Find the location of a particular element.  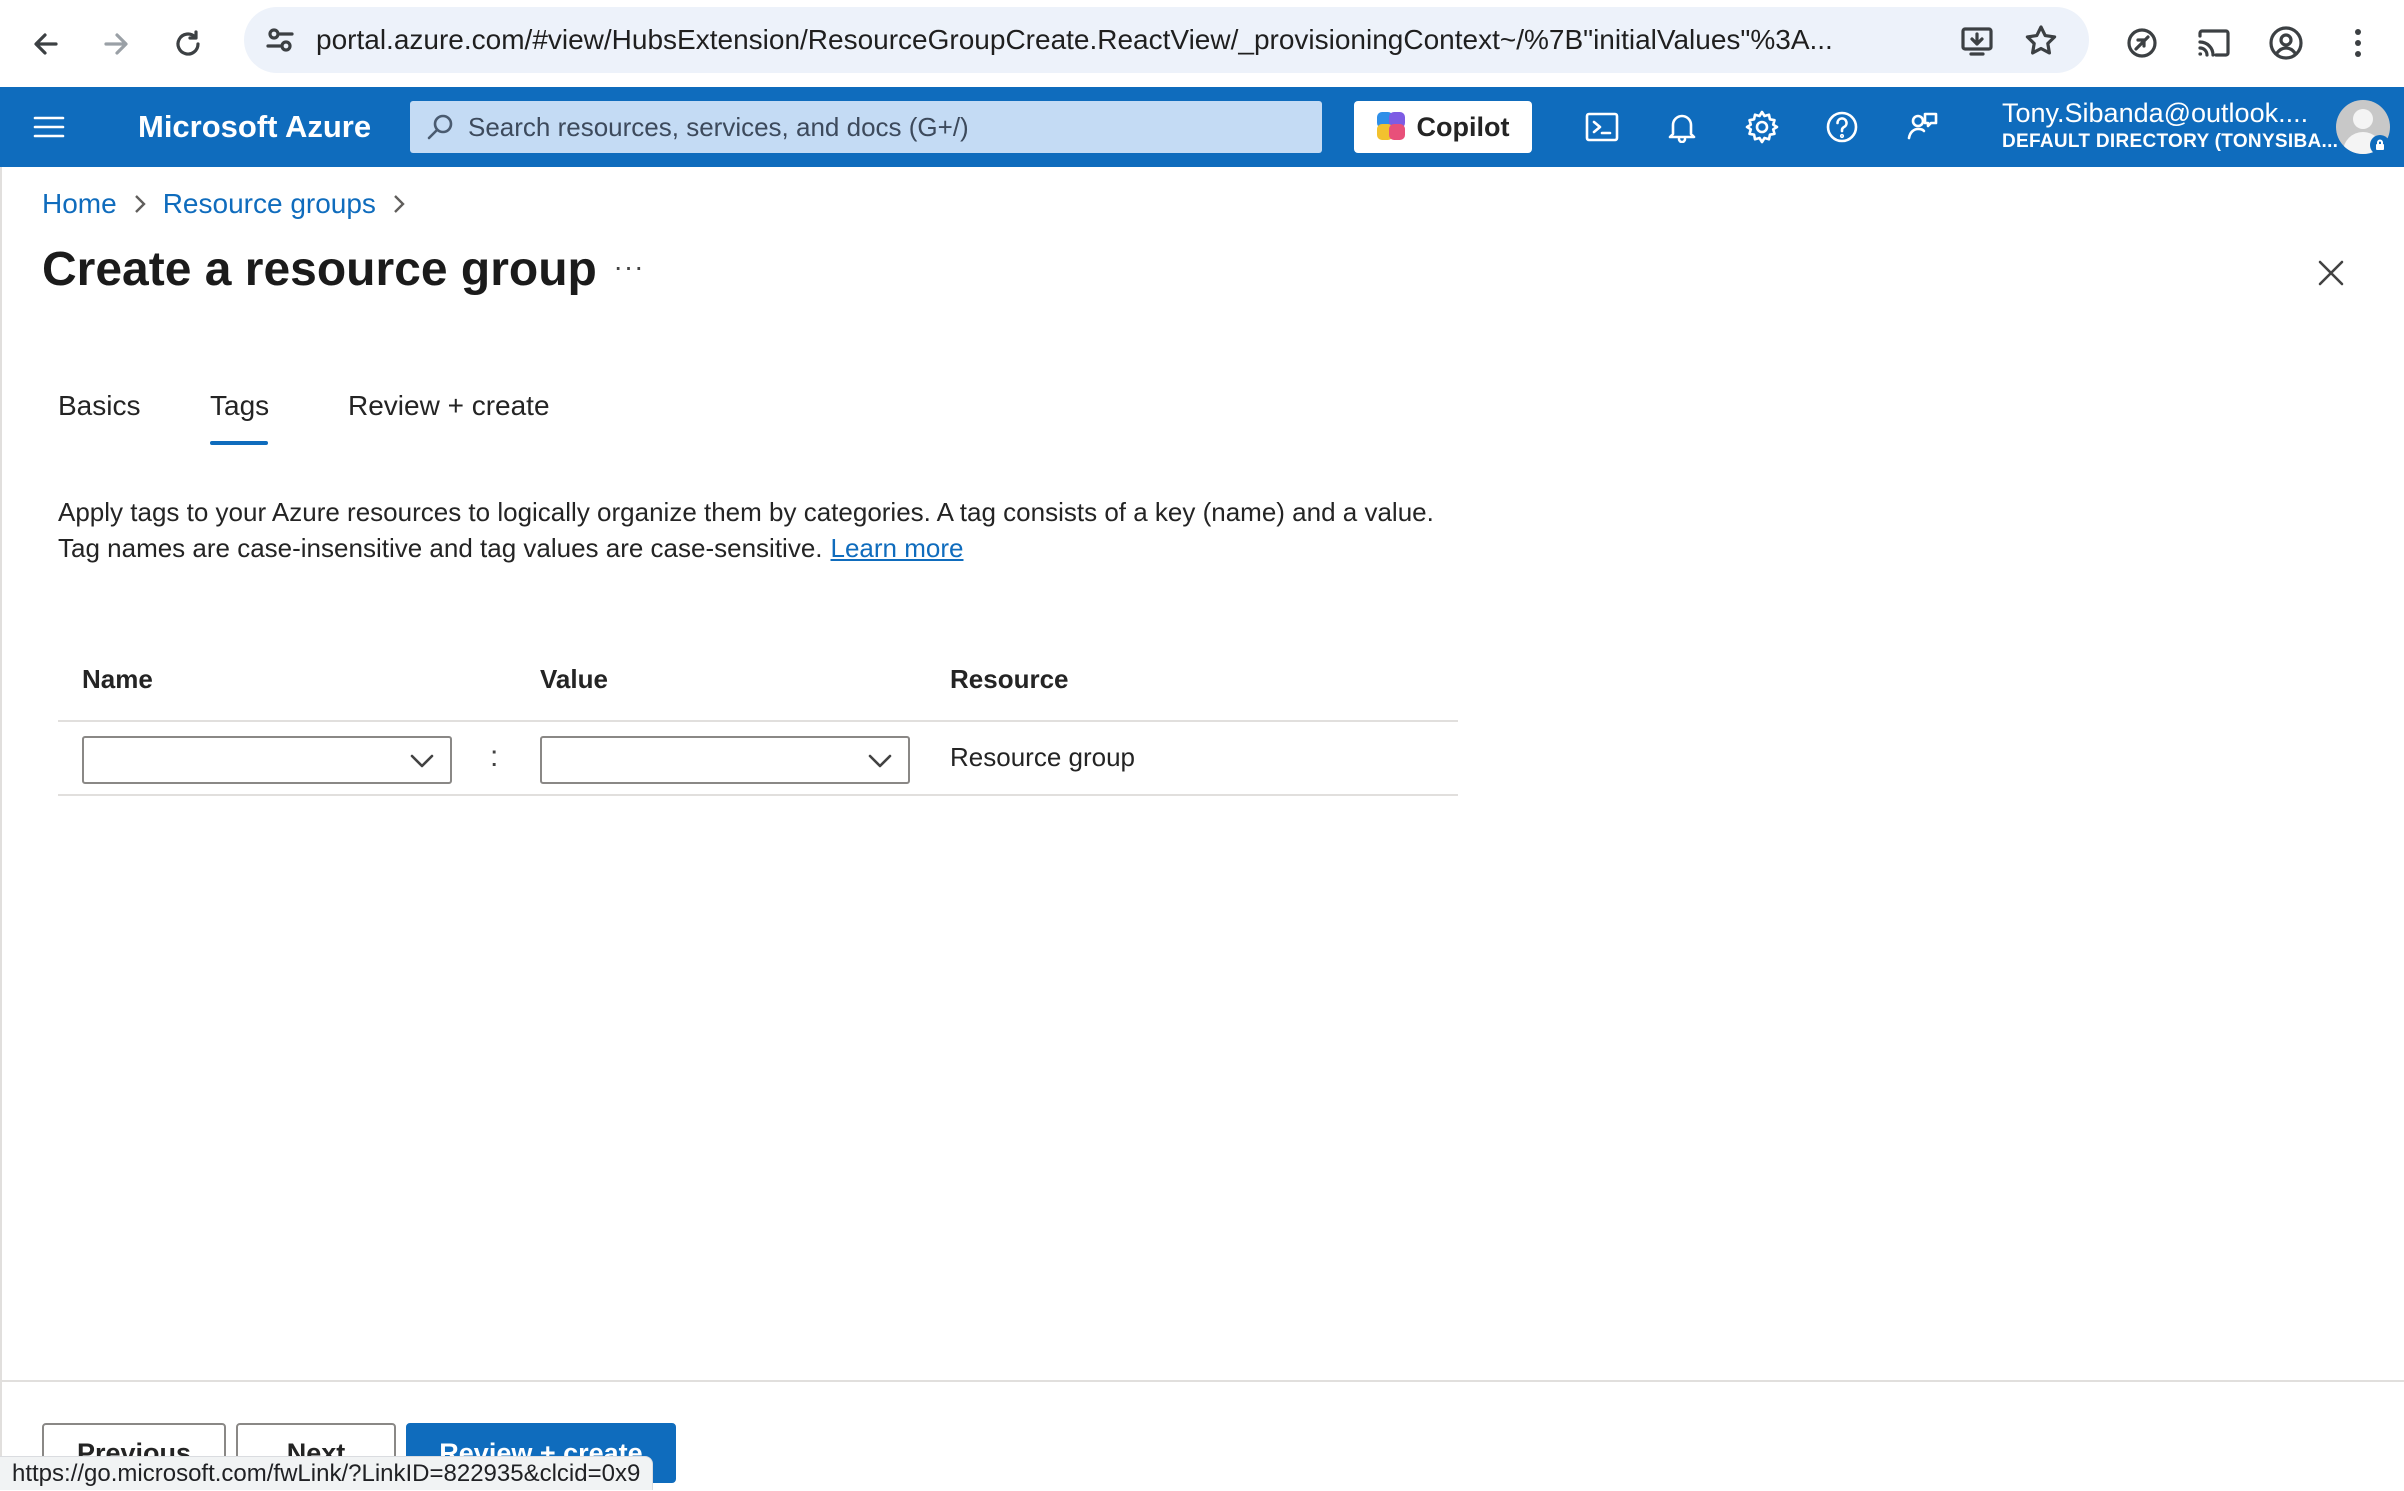

forward-icon is located at coordinates (116, 44).